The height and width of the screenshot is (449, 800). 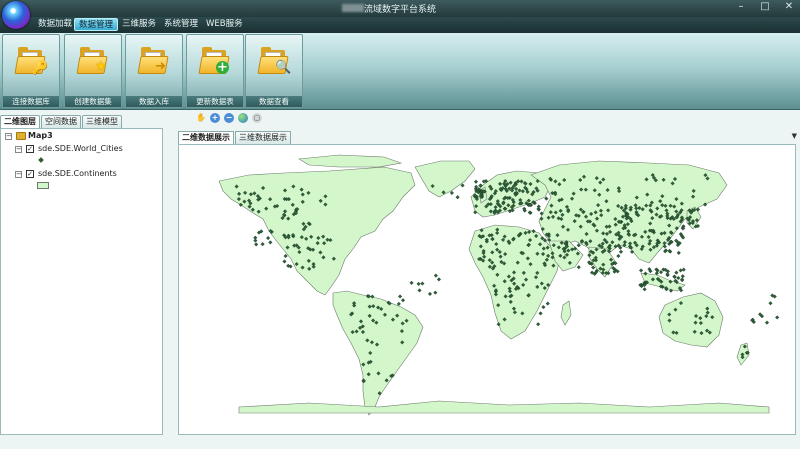 I want to click on update-table-button: + 更新数据表, so click(x=215, y=71).